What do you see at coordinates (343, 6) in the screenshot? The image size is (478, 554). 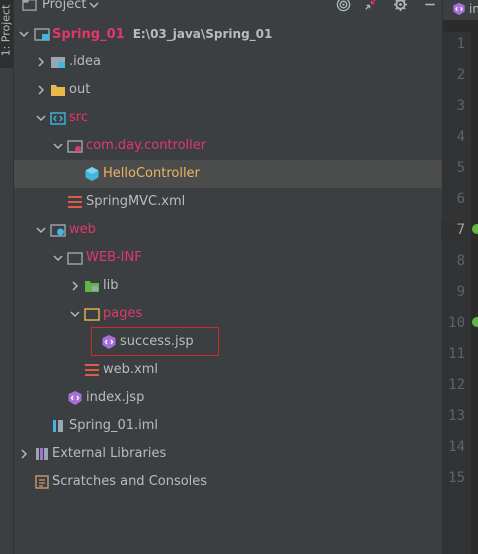 I see `locate-target-icon` at bounding box center [343, 6].